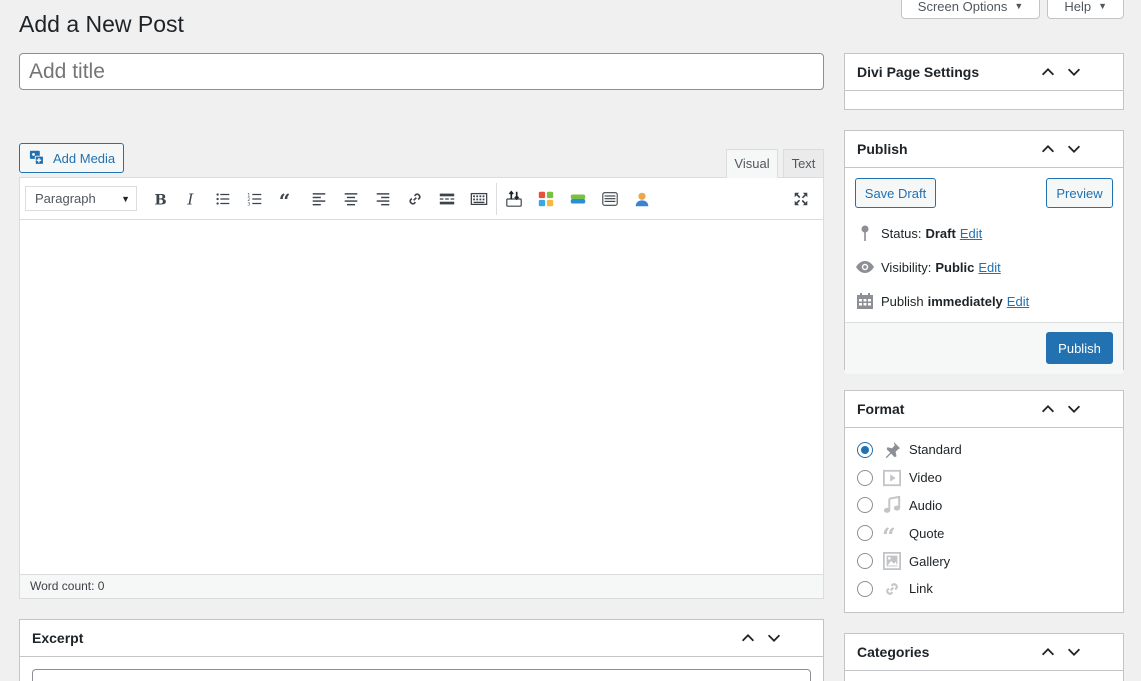 This screenshot has width=1141, height=681. I want to click on numbered-list-button: 123, so click(255, 199).